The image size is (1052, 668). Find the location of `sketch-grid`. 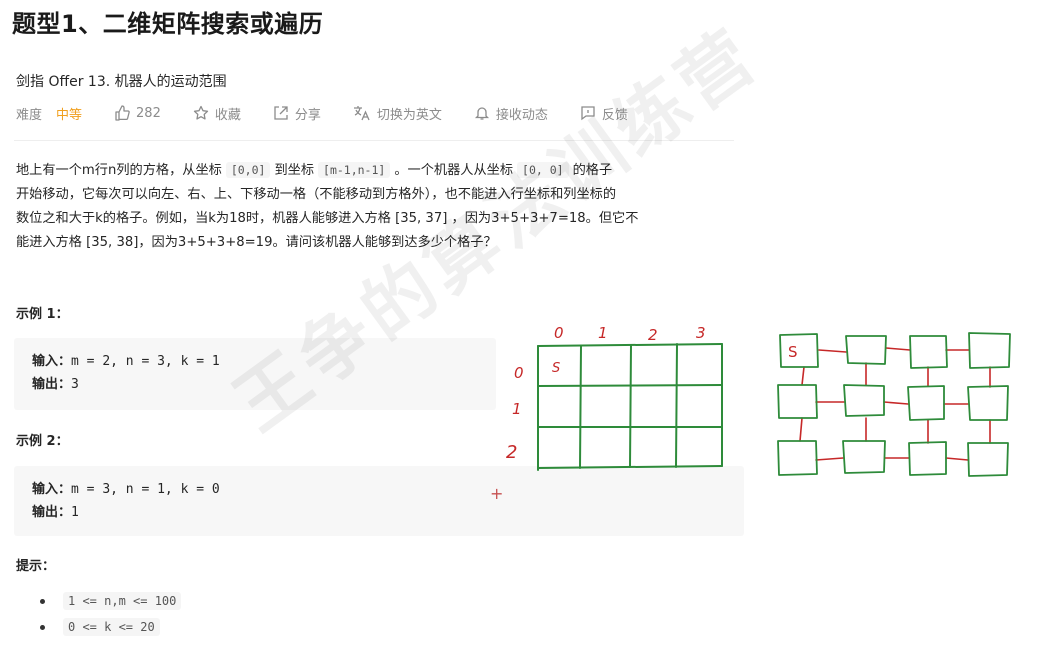

sketch-grid is located at coordinates (630, 407).